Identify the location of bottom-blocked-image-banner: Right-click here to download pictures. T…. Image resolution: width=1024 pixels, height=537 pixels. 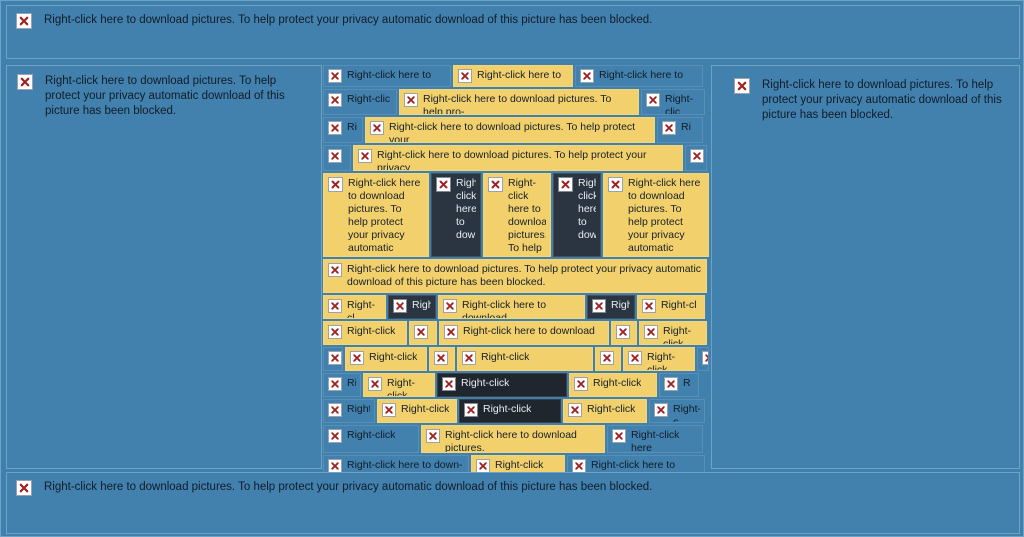
(513, 503).